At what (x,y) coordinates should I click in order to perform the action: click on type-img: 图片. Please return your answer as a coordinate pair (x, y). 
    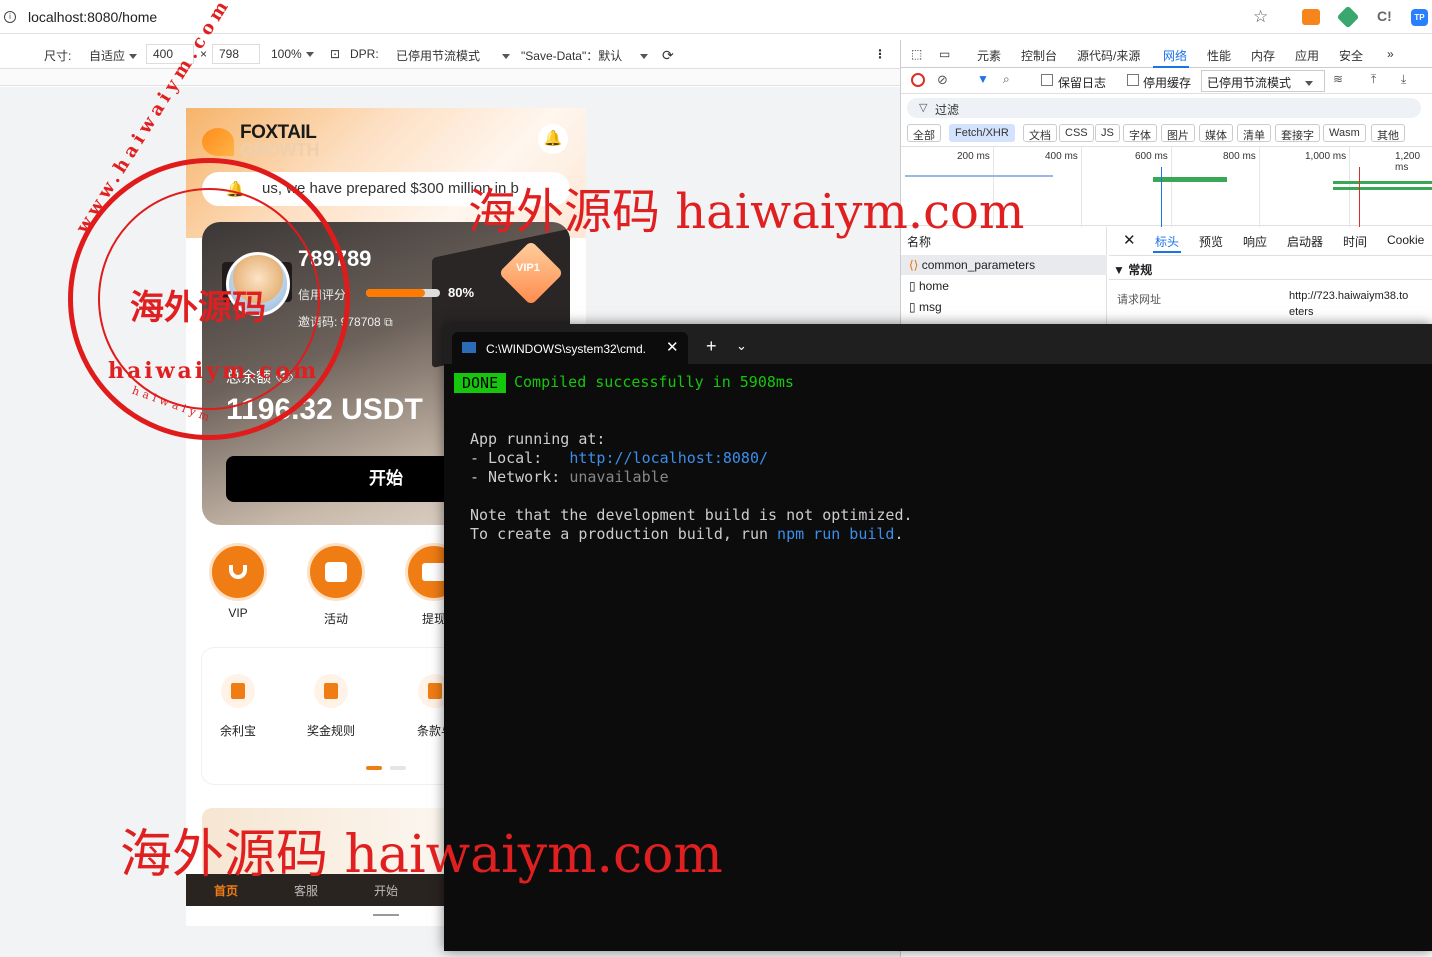
    Looking at the image, I should click on (1178, 133).